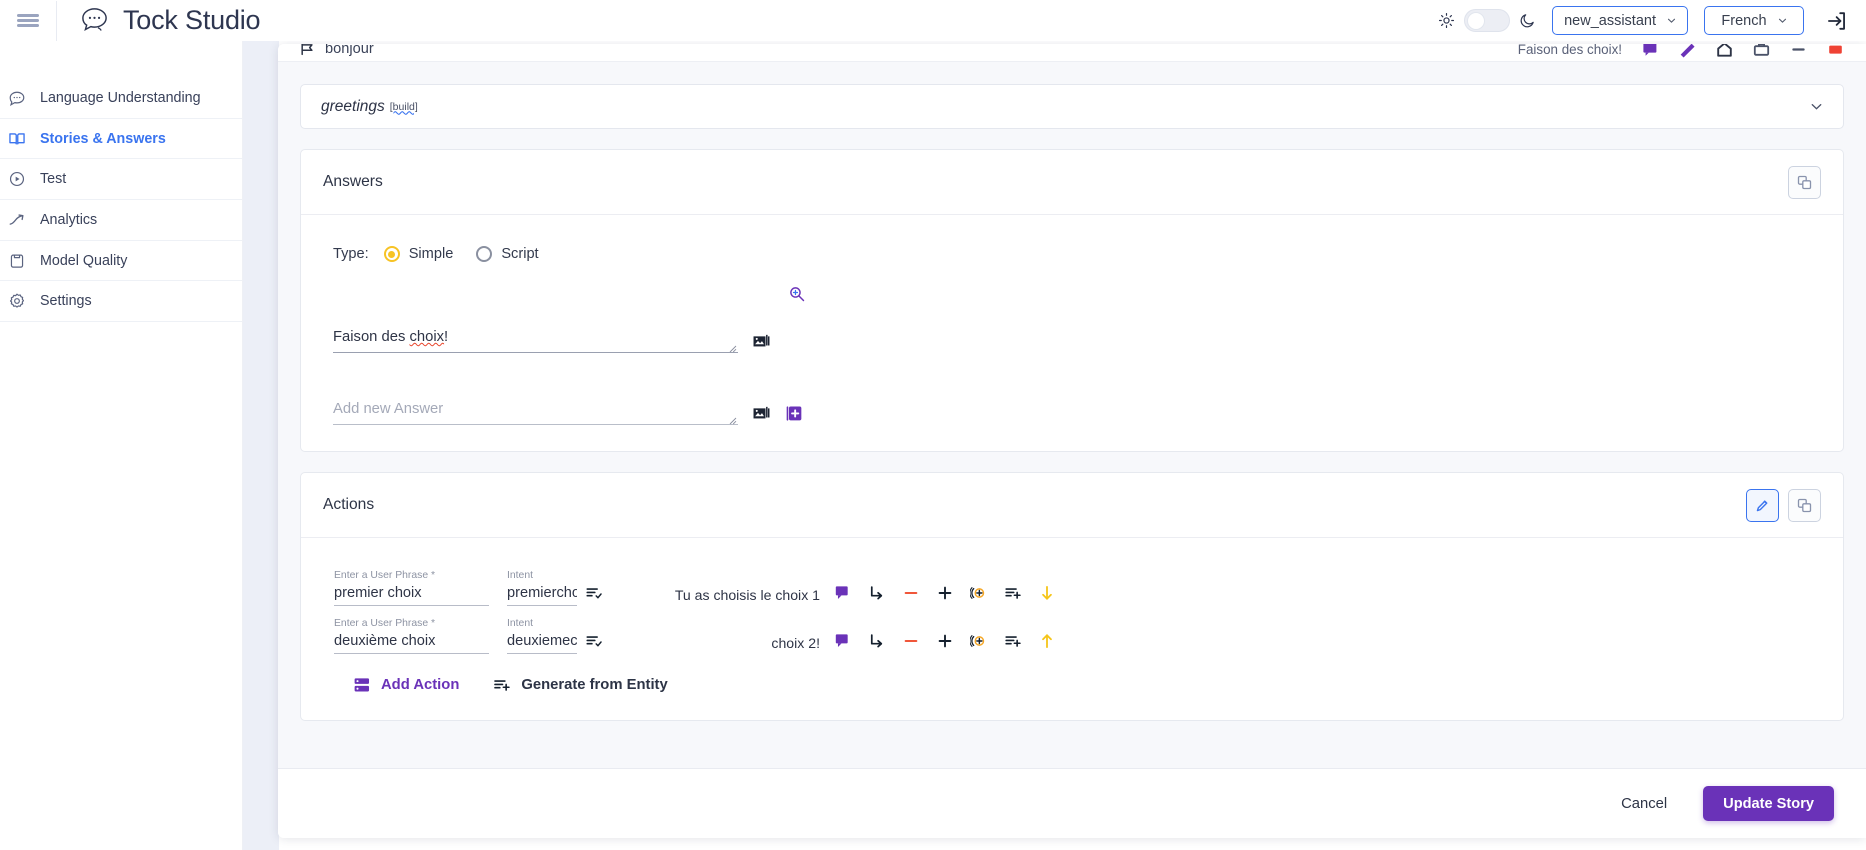 The width and height of the screenshot is (1866, 850). Describe the element at coordinates (121, 220) in the screenshot. I see `sidebar-item-analytics: Analytics` at that location.